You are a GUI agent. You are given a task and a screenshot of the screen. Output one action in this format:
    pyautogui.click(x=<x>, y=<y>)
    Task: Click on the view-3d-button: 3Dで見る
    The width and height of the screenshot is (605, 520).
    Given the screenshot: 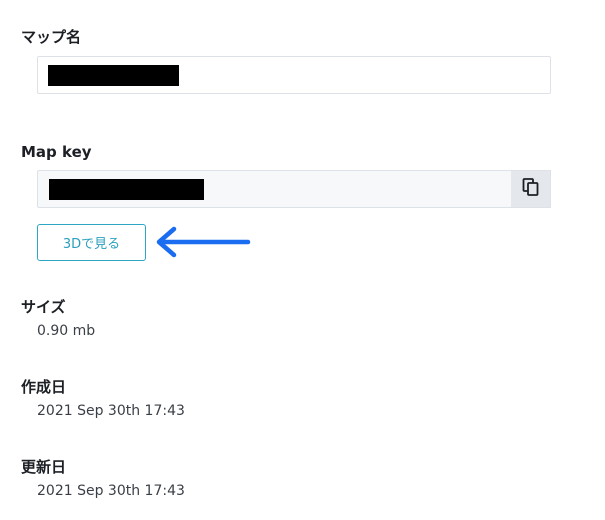 What is the action you would take?
    pyautogui.click(x=91, y=242)
    